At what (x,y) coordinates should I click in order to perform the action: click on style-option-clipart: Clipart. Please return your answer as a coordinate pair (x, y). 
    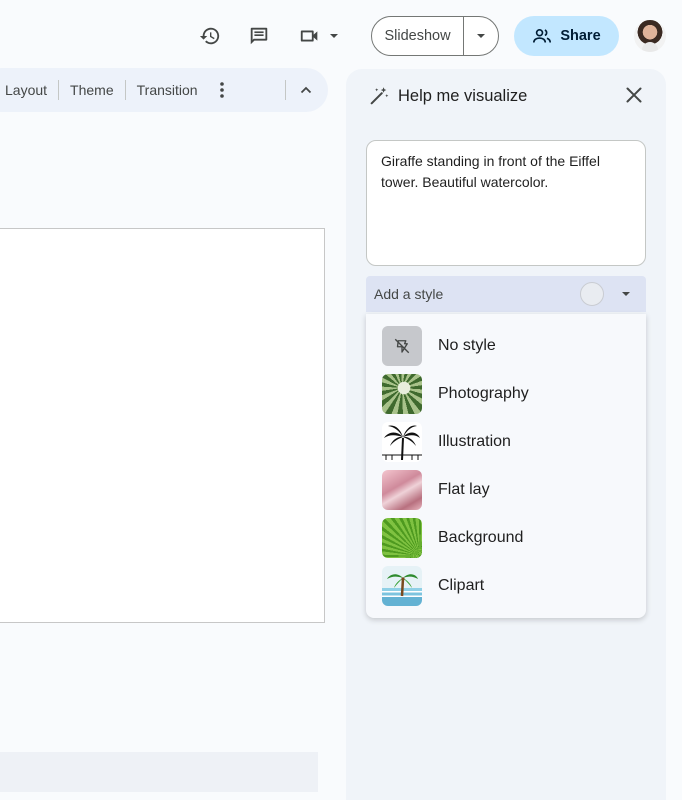
    Looking at the image, I should click on (506, 586).